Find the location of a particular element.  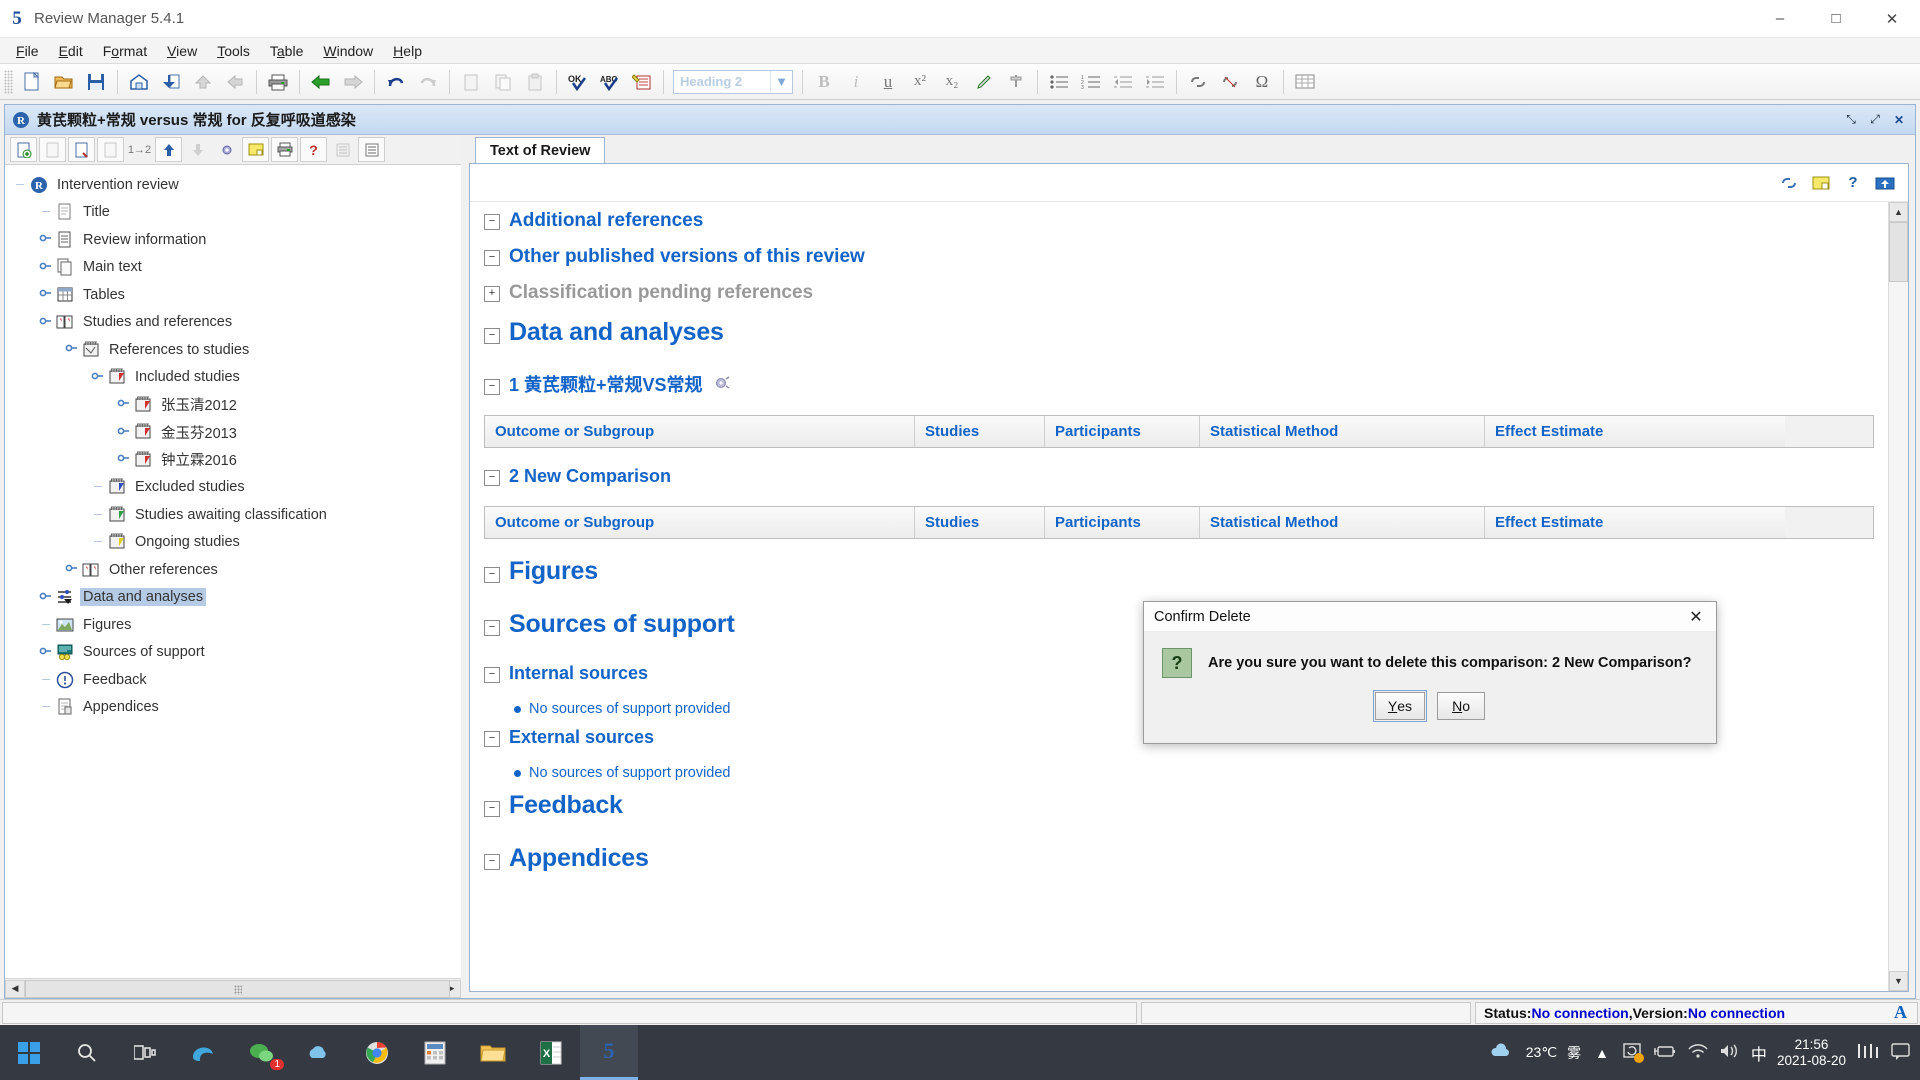

document-close-button: ✕ is located at coordinates (1899, 120).